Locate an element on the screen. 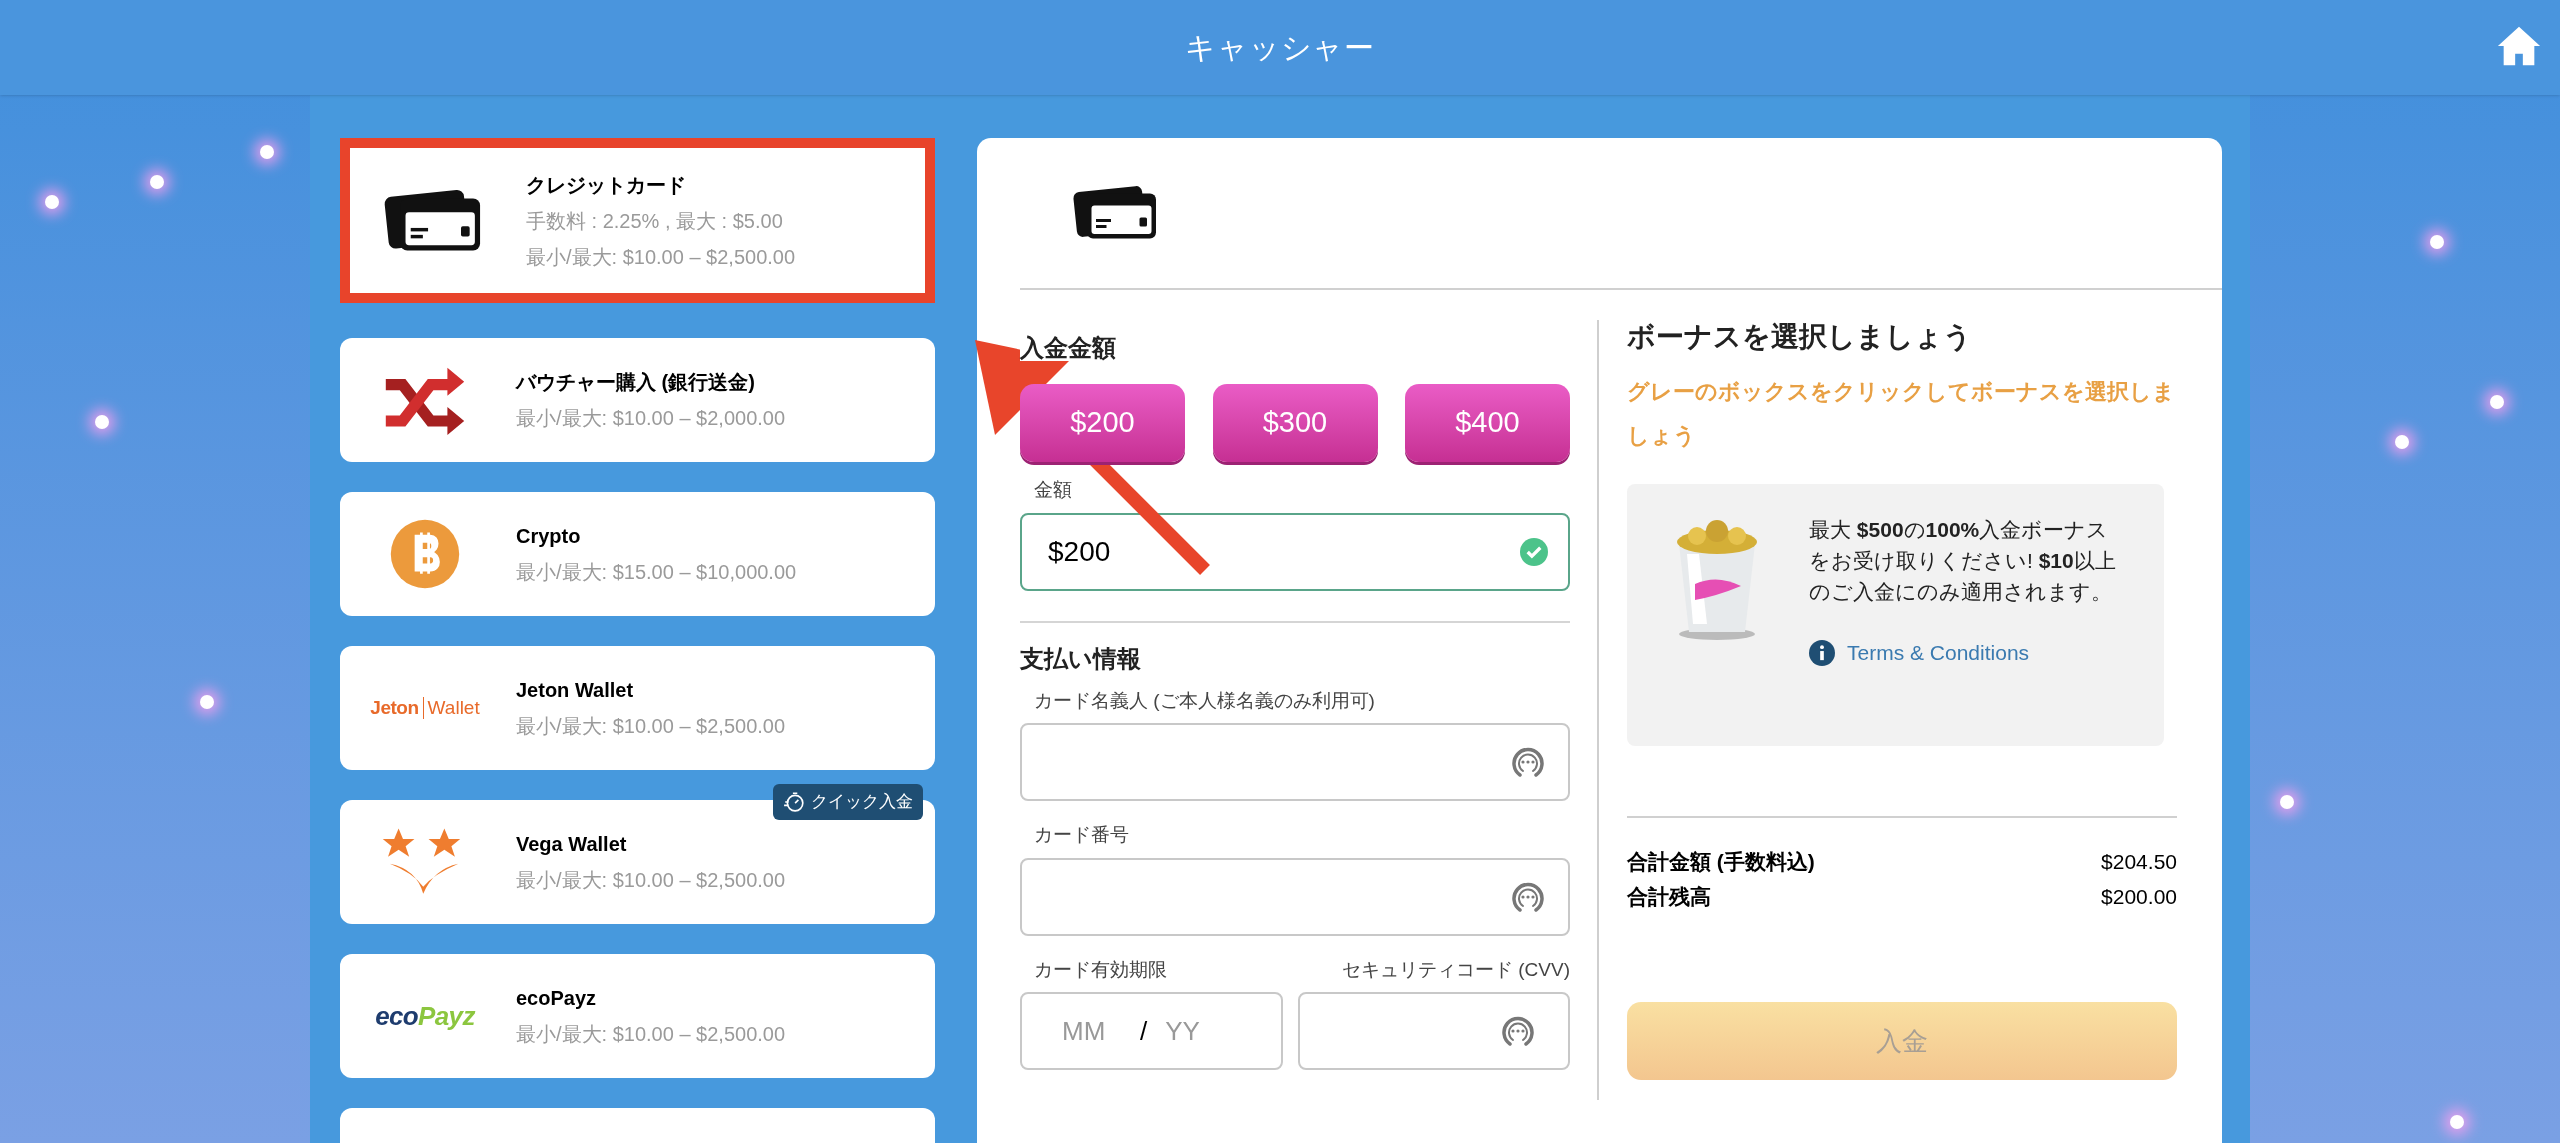 The image size is (2560, 1143). logo-text: Jeton is located at coordinates (394, 707).